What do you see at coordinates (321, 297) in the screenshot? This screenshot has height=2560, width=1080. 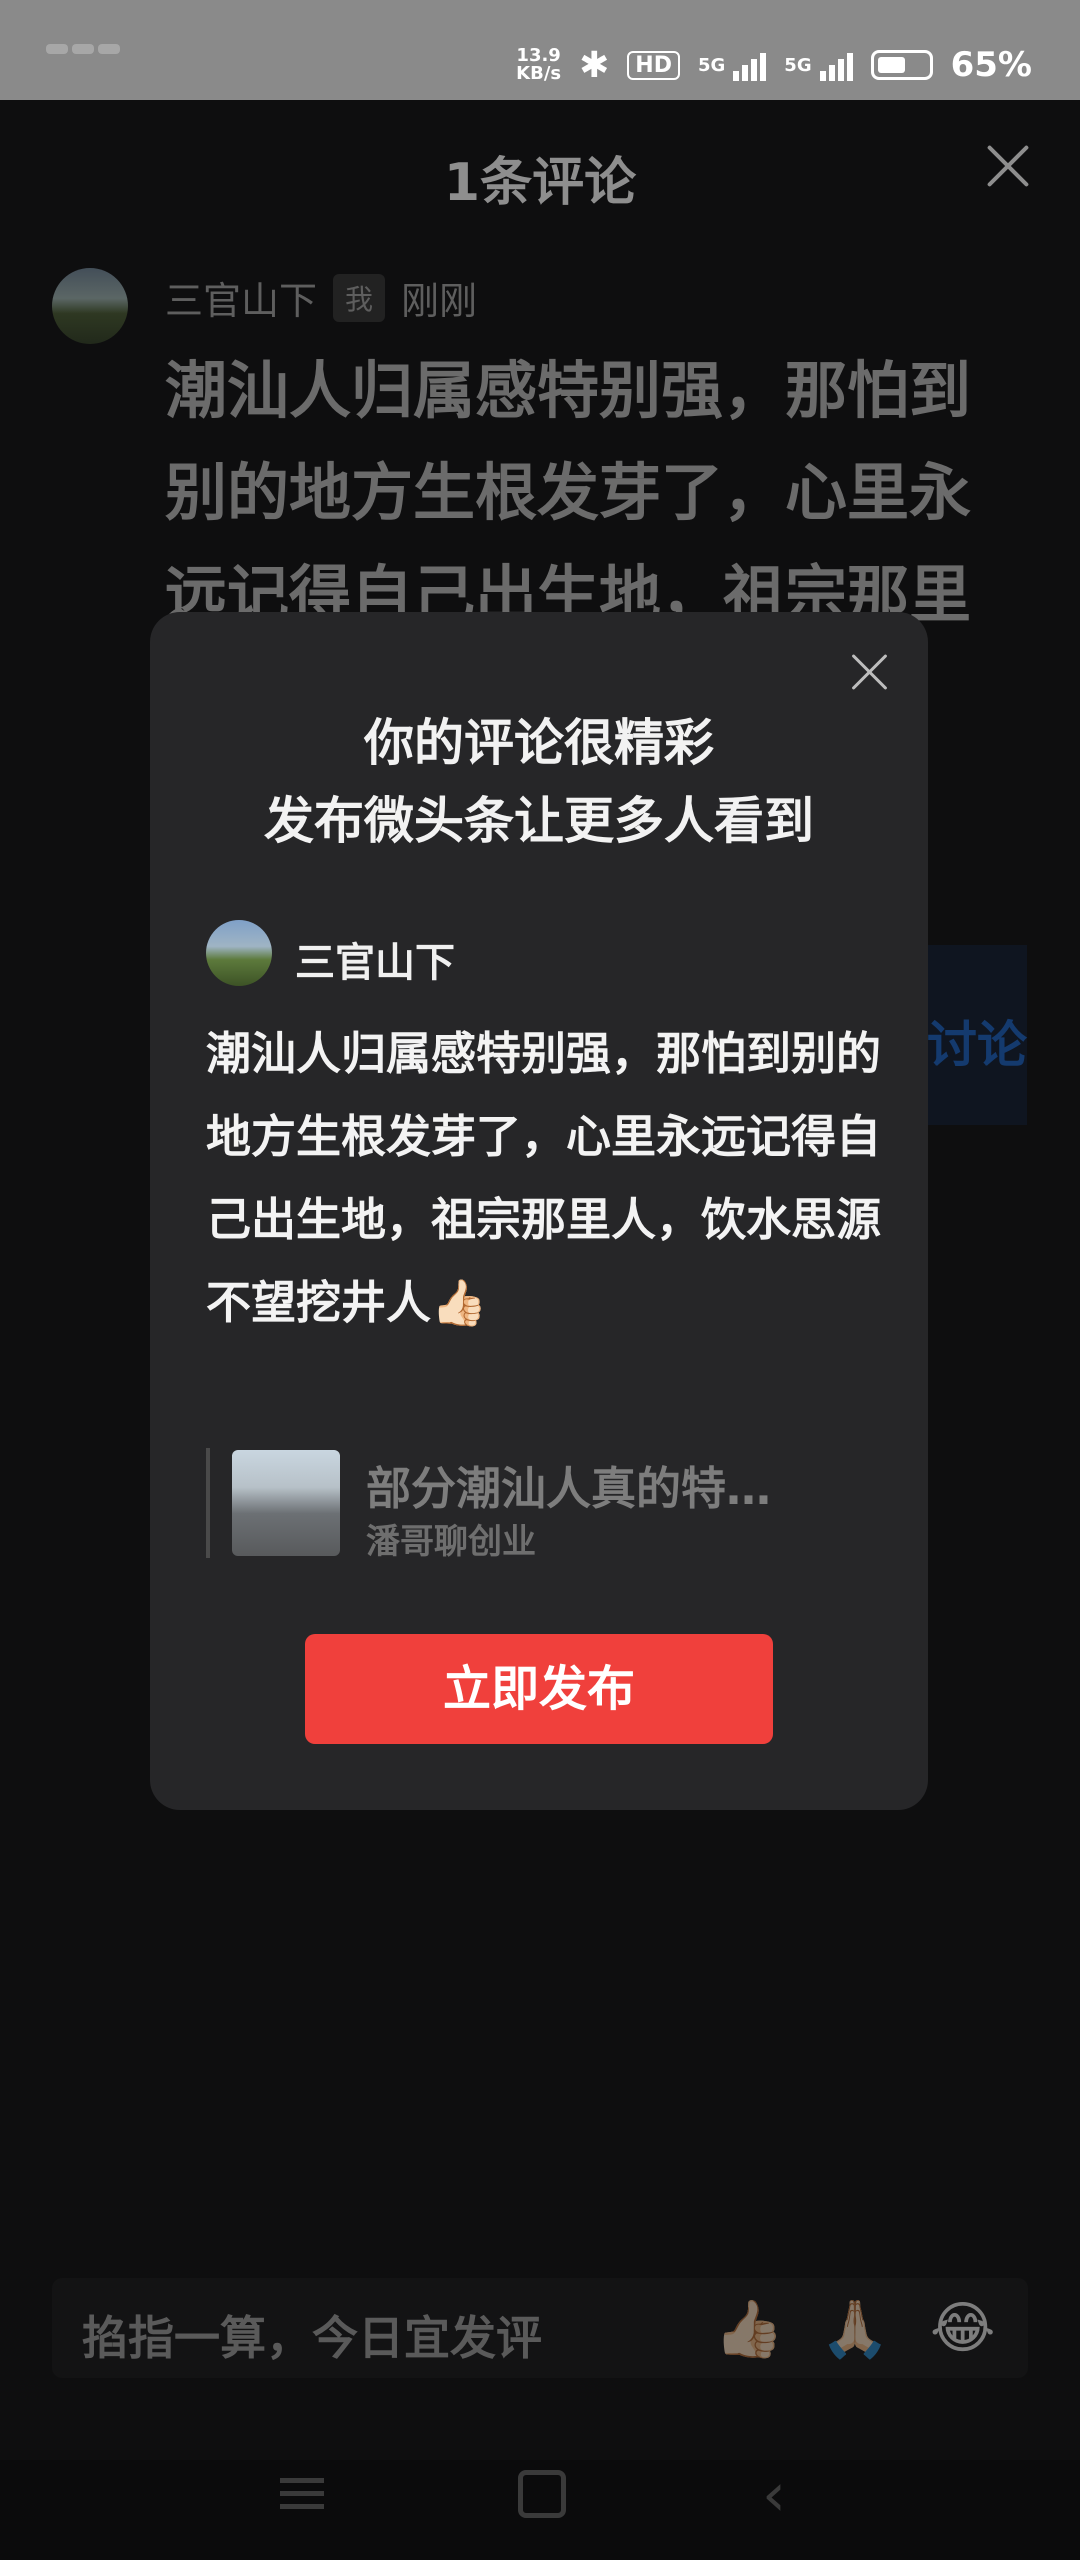 I see `comment-meta: 三官山下 我 刚刚` at bounding box center [321, 297].